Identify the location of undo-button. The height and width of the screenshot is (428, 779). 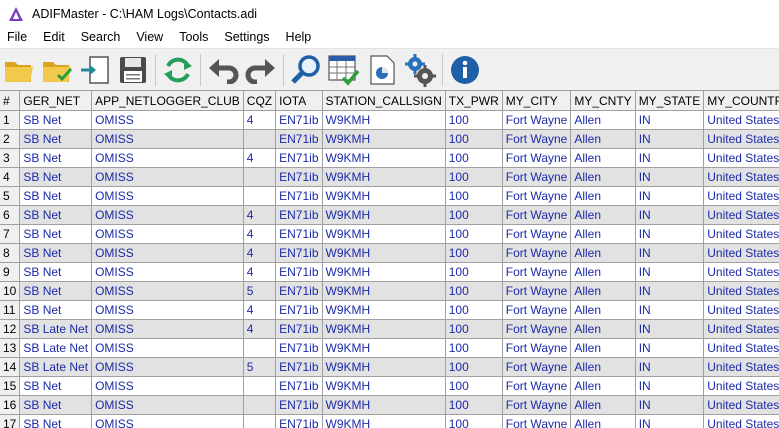
(223, 70).